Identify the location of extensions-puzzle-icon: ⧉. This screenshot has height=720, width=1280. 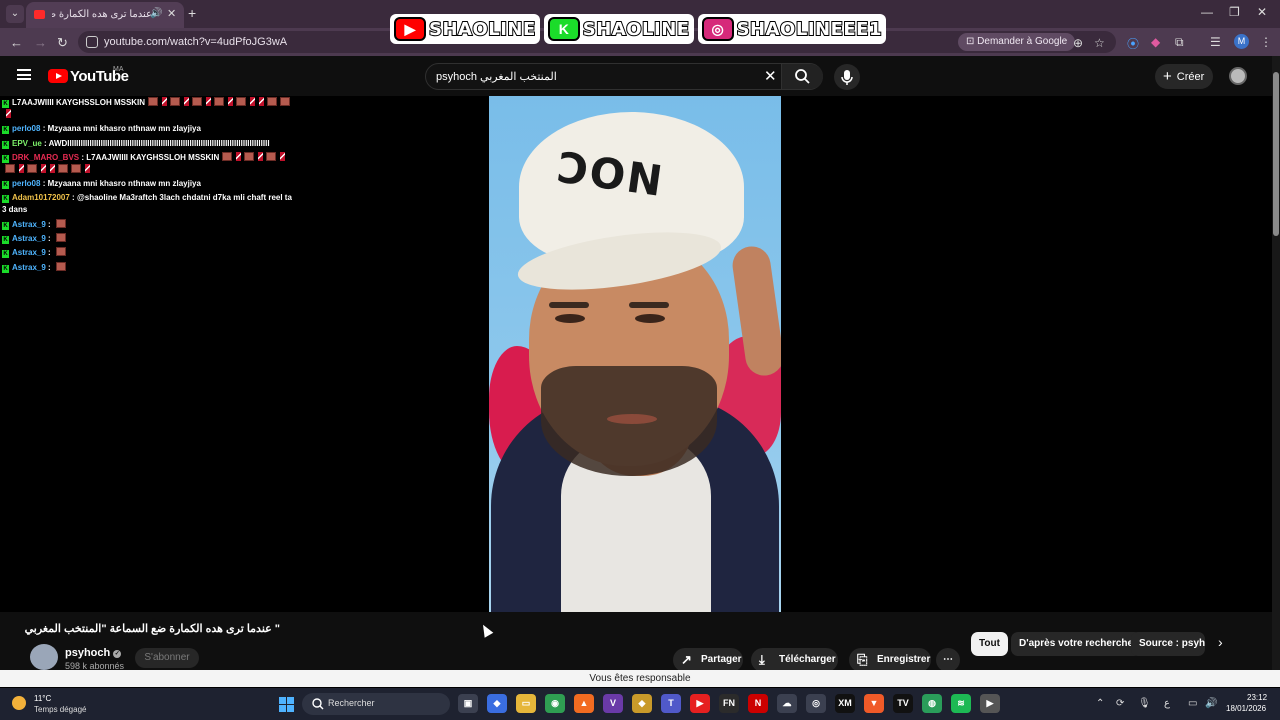
(1179, 42).